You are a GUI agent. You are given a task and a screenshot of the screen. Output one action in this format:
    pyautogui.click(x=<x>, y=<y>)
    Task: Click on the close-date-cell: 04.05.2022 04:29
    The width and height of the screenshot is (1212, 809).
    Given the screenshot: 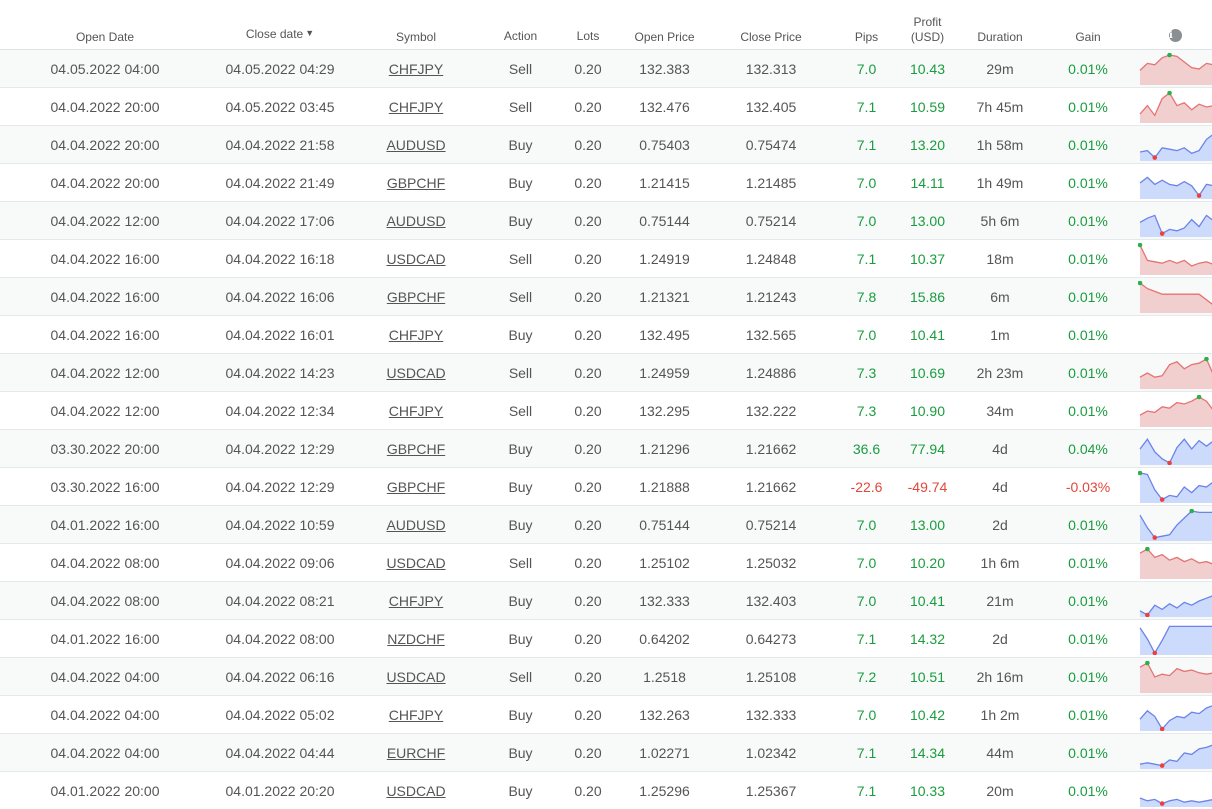 What is the action you would take?
    pyautogui.click(x=280, y=69)
    